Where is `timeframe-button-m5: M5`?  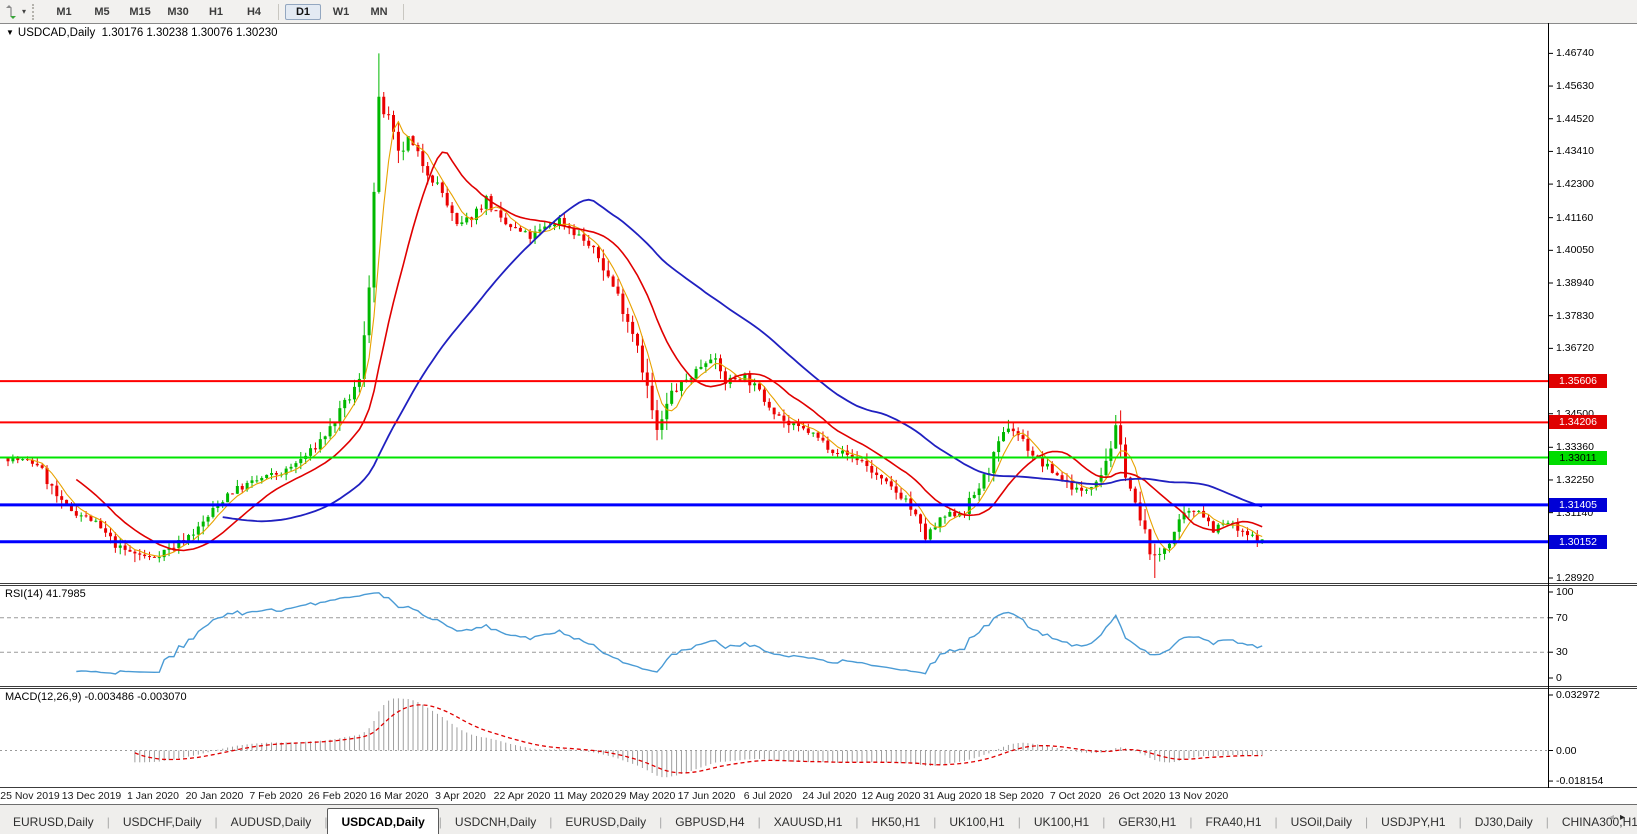
timeframe-button-m5: M5 is located at coordinates (102, 12).